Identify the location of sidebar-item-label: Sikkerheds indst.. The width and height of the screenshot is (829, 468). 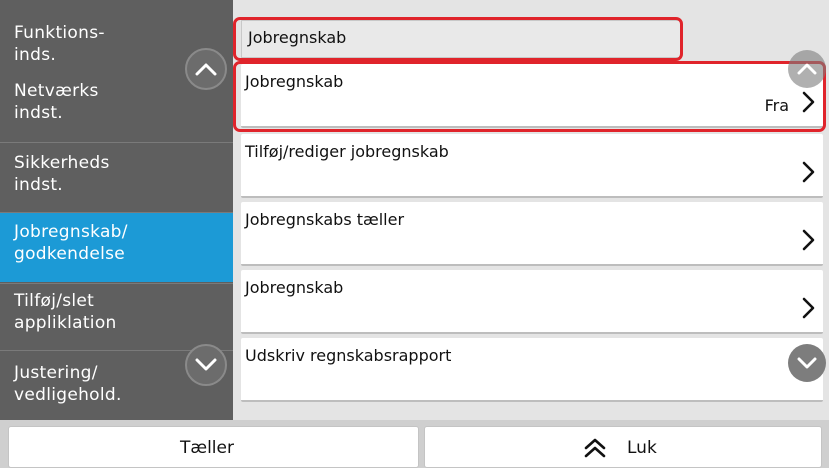
(62, 174).